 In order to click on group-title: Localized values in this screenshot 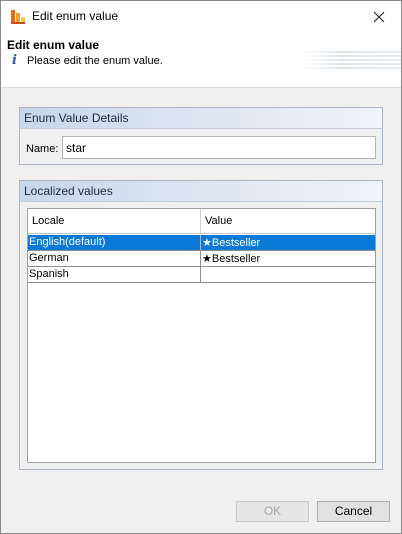, I will do `click(201, 191)`.